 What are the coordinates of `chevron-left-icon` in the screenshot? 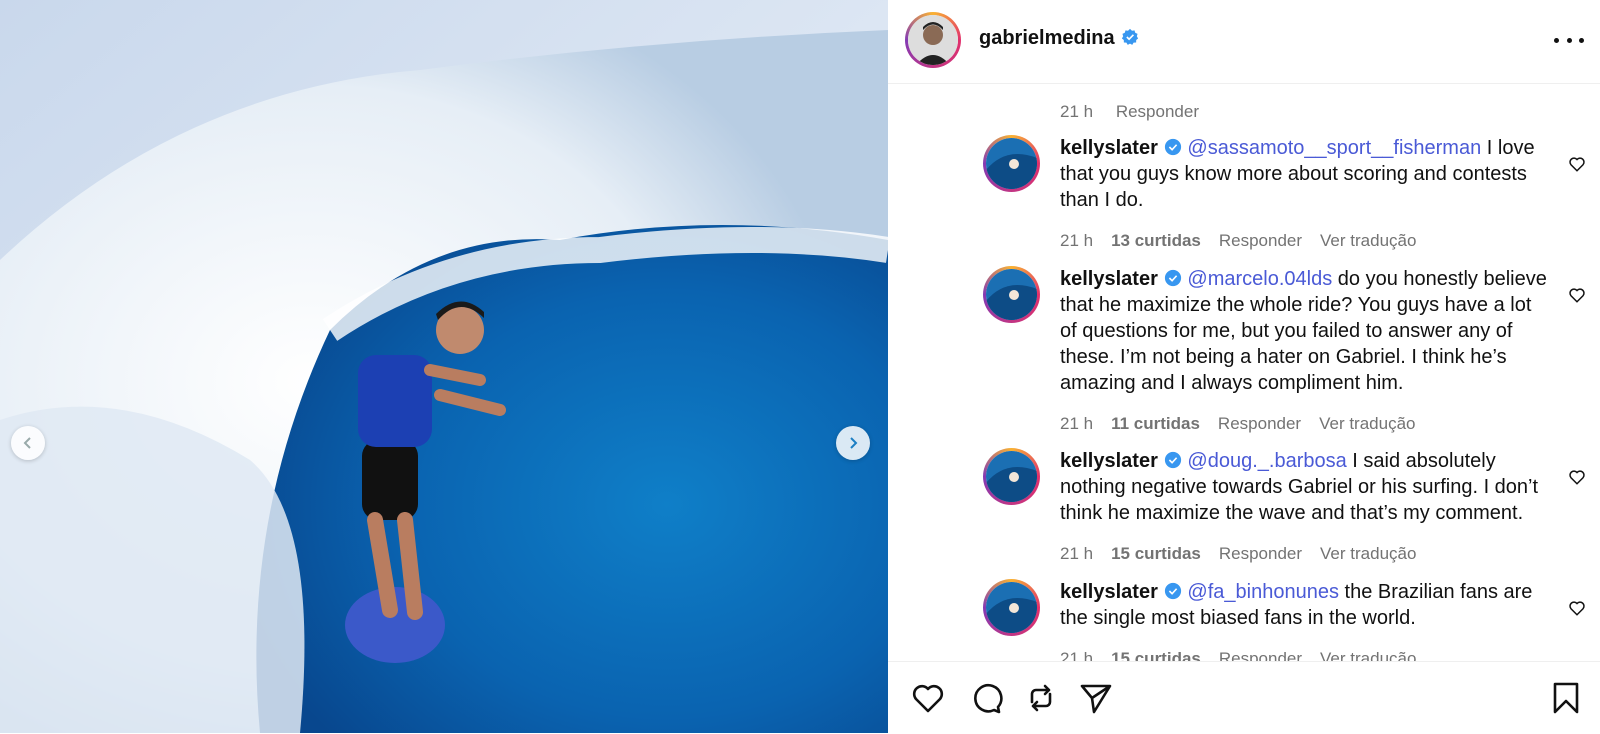 It's located at (27, 443).